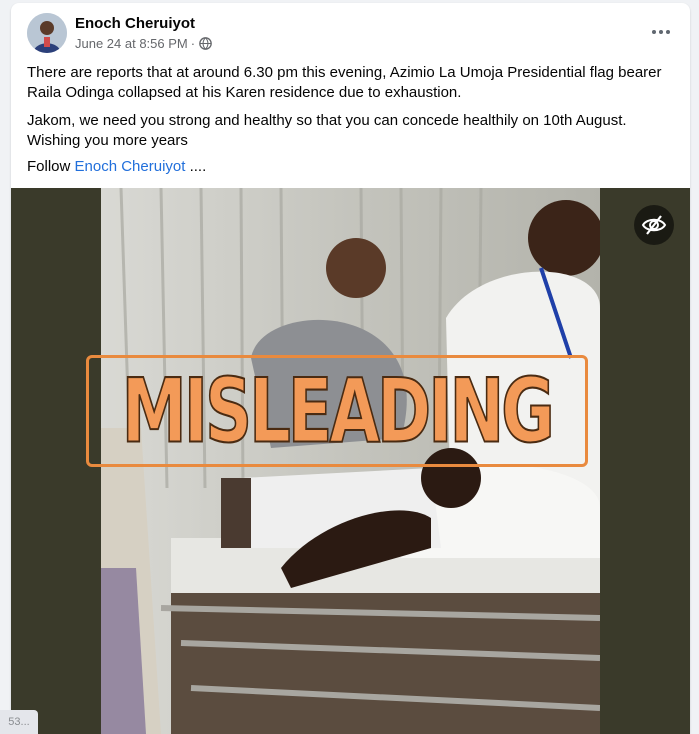 The height and width of the screenshot is (734, 699). What do you see at coordinates (131, 43) in the screenshot?
I see `post-timestamp: June 24 at 8:56 PM` at bounding box center [131, 43].